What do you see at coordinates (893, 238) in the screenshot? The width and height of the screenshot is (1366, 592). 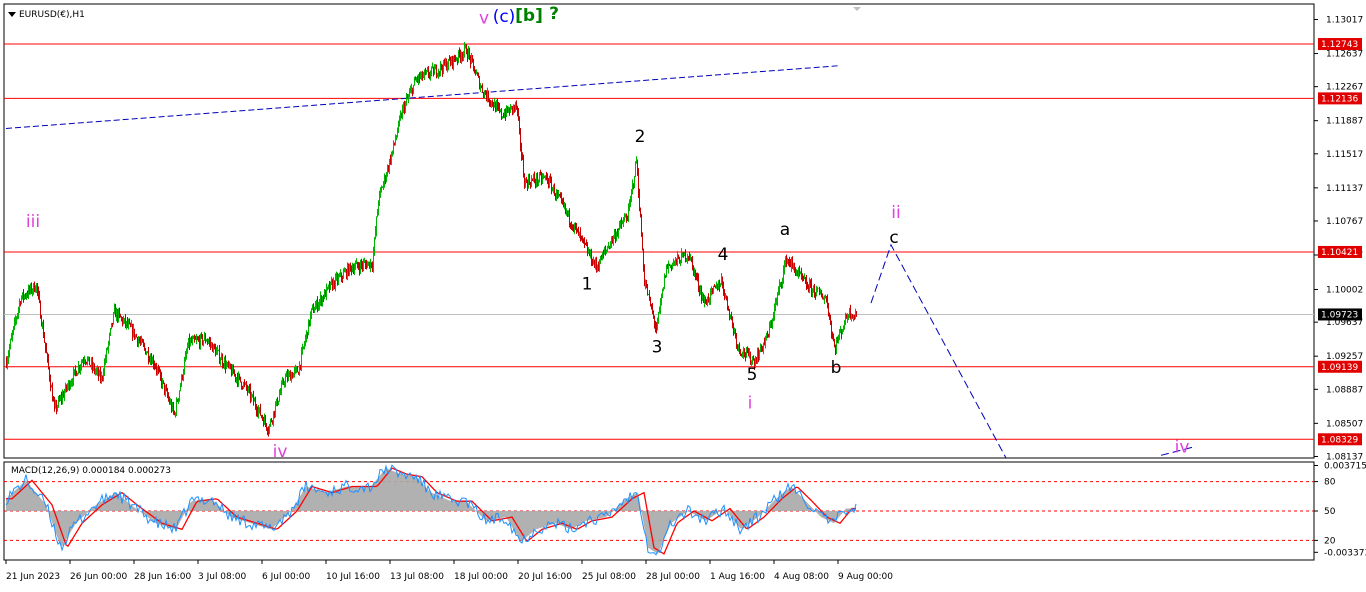 I see `wave-label: c` at bounding box center [893, 238].